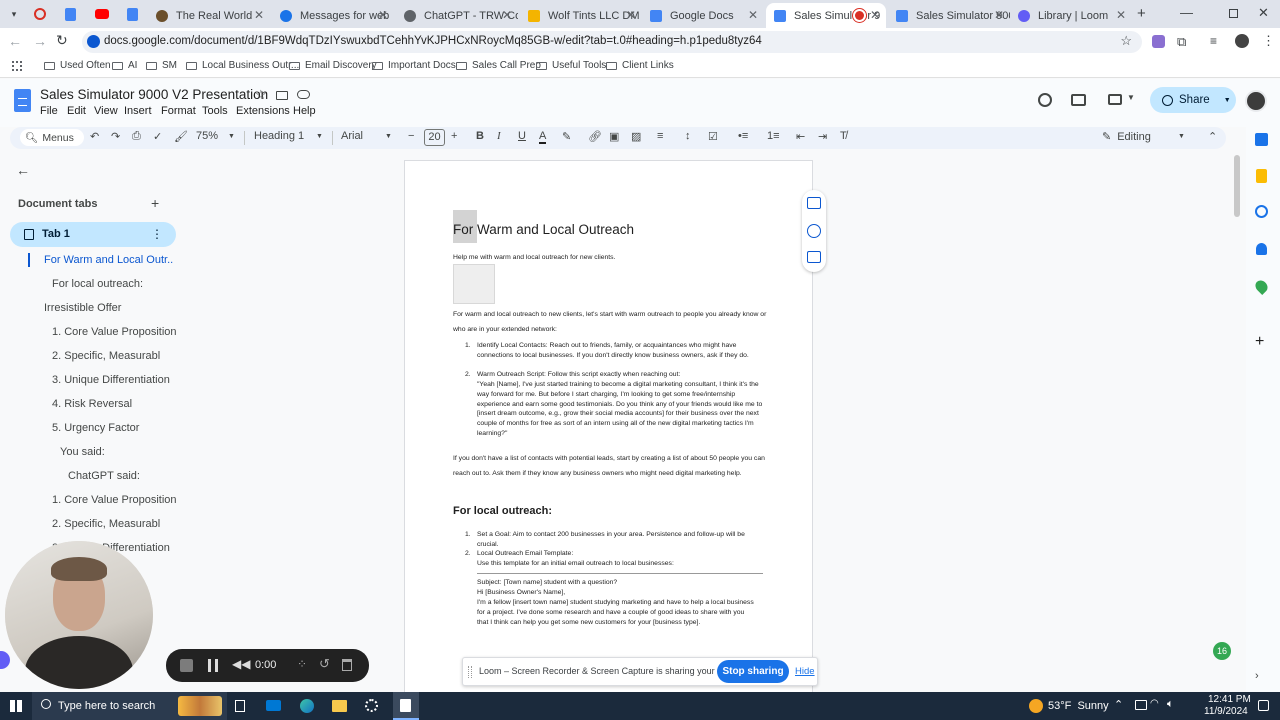 The height and width of the screenshot is (720, 1280). Describe the element at coordinates (688, 136) in the screenshot. I see `line-spacing-icon: ↕` at that location.